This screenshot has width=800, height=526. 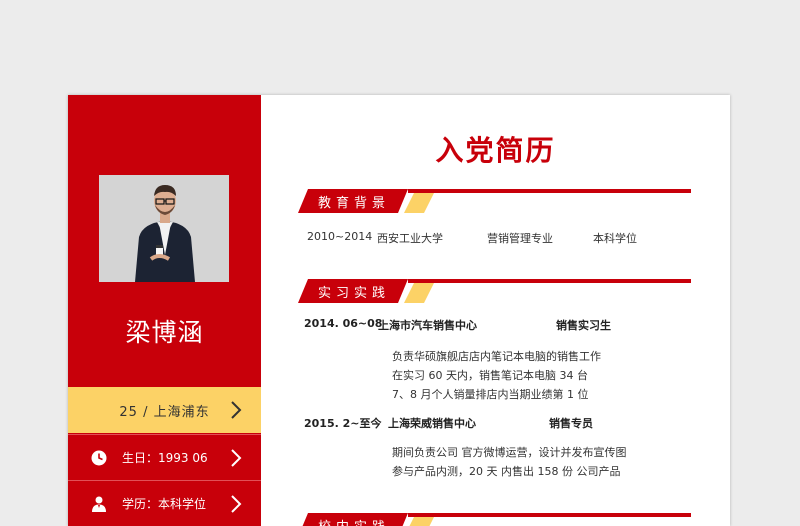 I want to click on birth-text: 生日：1993 06, so click(x=165, y=458).